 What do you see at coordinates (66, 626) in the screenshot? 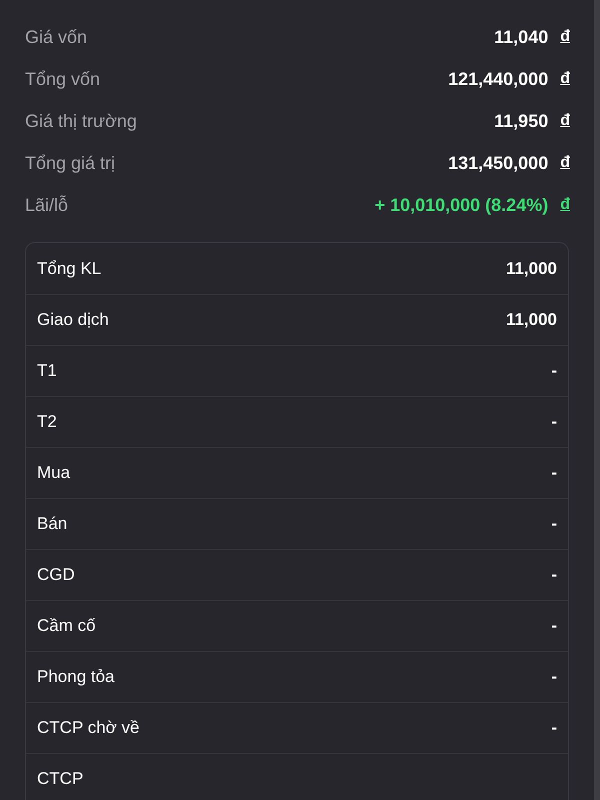
I see `detail-label: Cầm cố` at bounding box center [66, 626].